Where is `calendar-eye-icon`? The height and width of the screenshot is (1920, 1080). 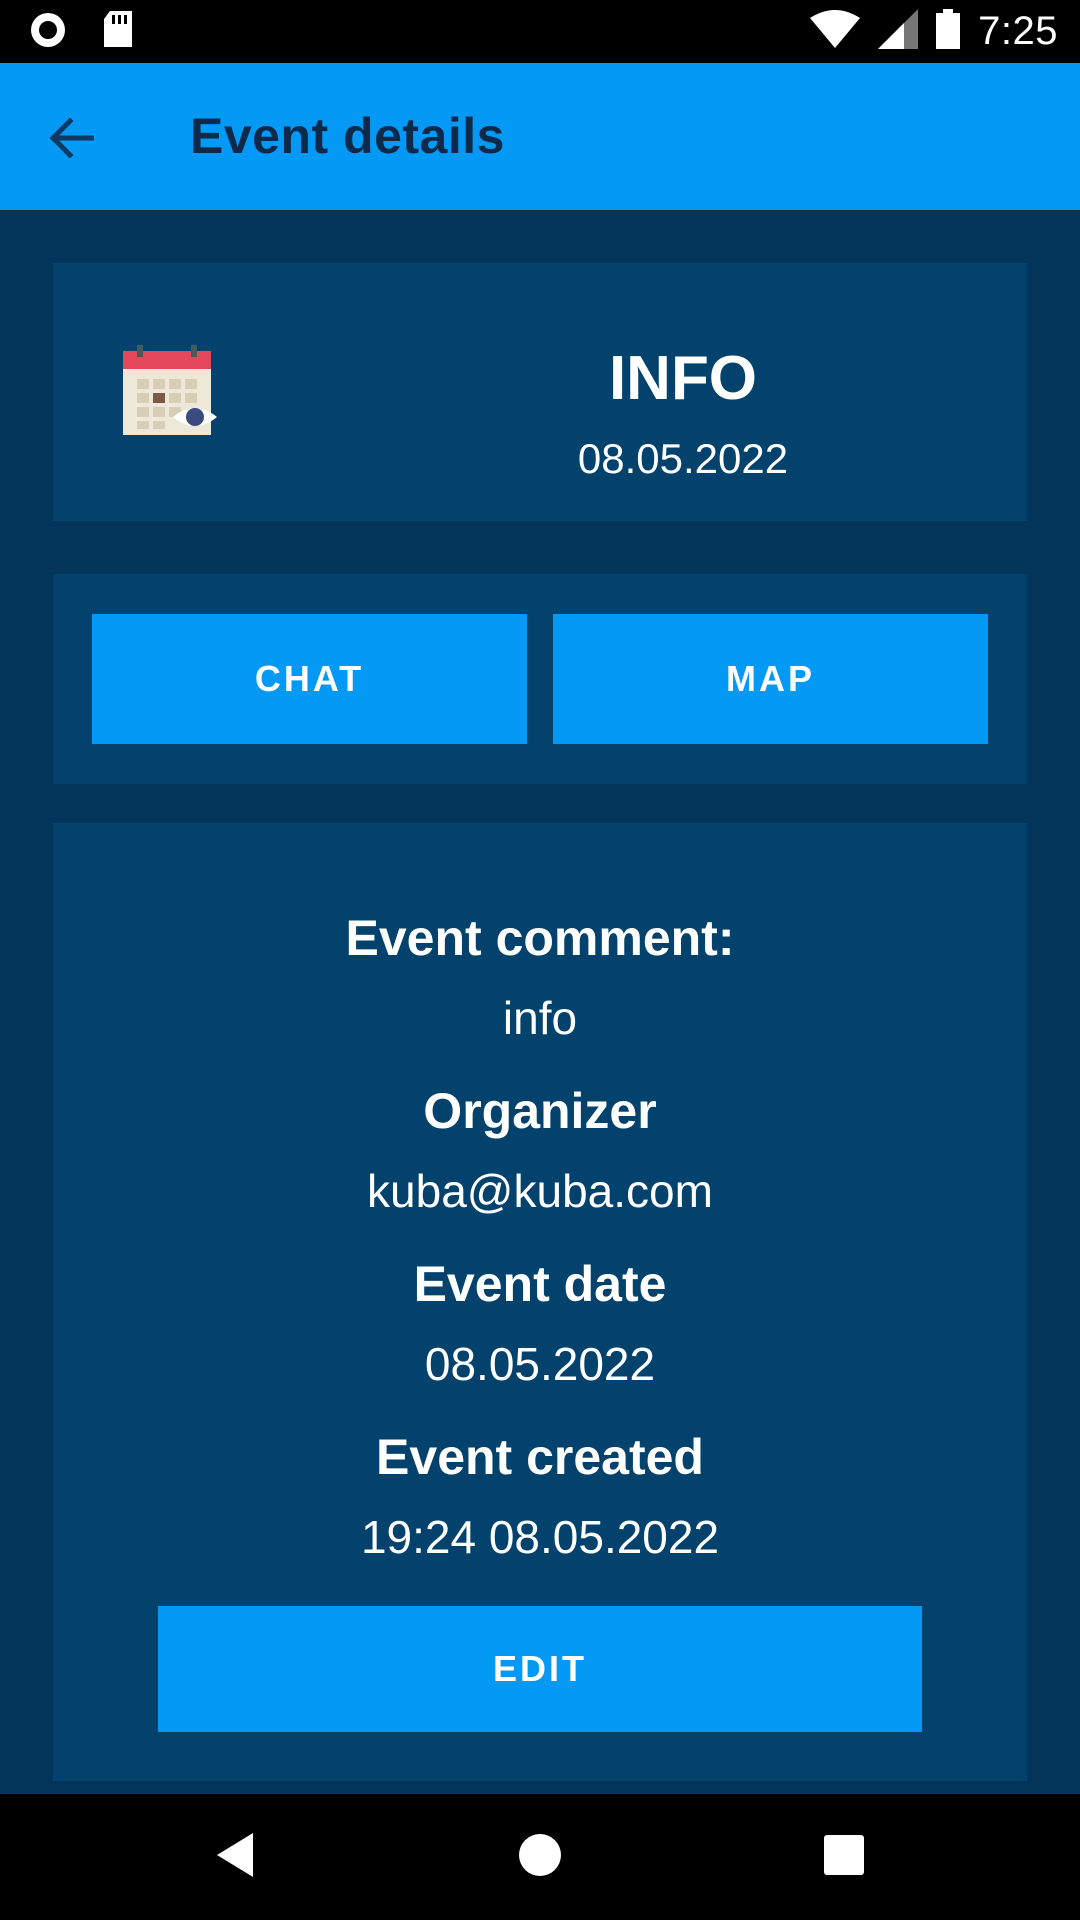 calendar-eye-icon is located at coordinates (171, 393).